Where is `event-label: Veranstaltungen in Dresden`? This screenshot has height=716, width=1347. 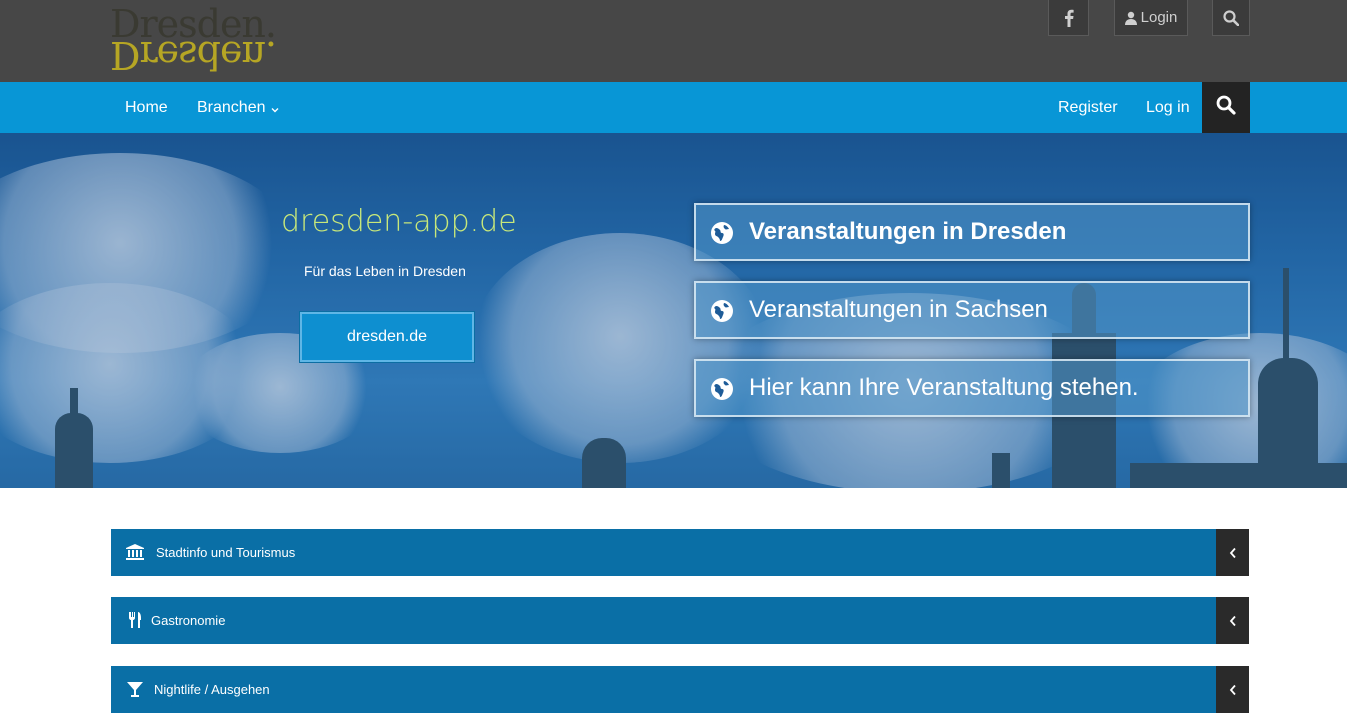 event-label: Veranstaltungen in Dresden is located at coordinates (908, 231).